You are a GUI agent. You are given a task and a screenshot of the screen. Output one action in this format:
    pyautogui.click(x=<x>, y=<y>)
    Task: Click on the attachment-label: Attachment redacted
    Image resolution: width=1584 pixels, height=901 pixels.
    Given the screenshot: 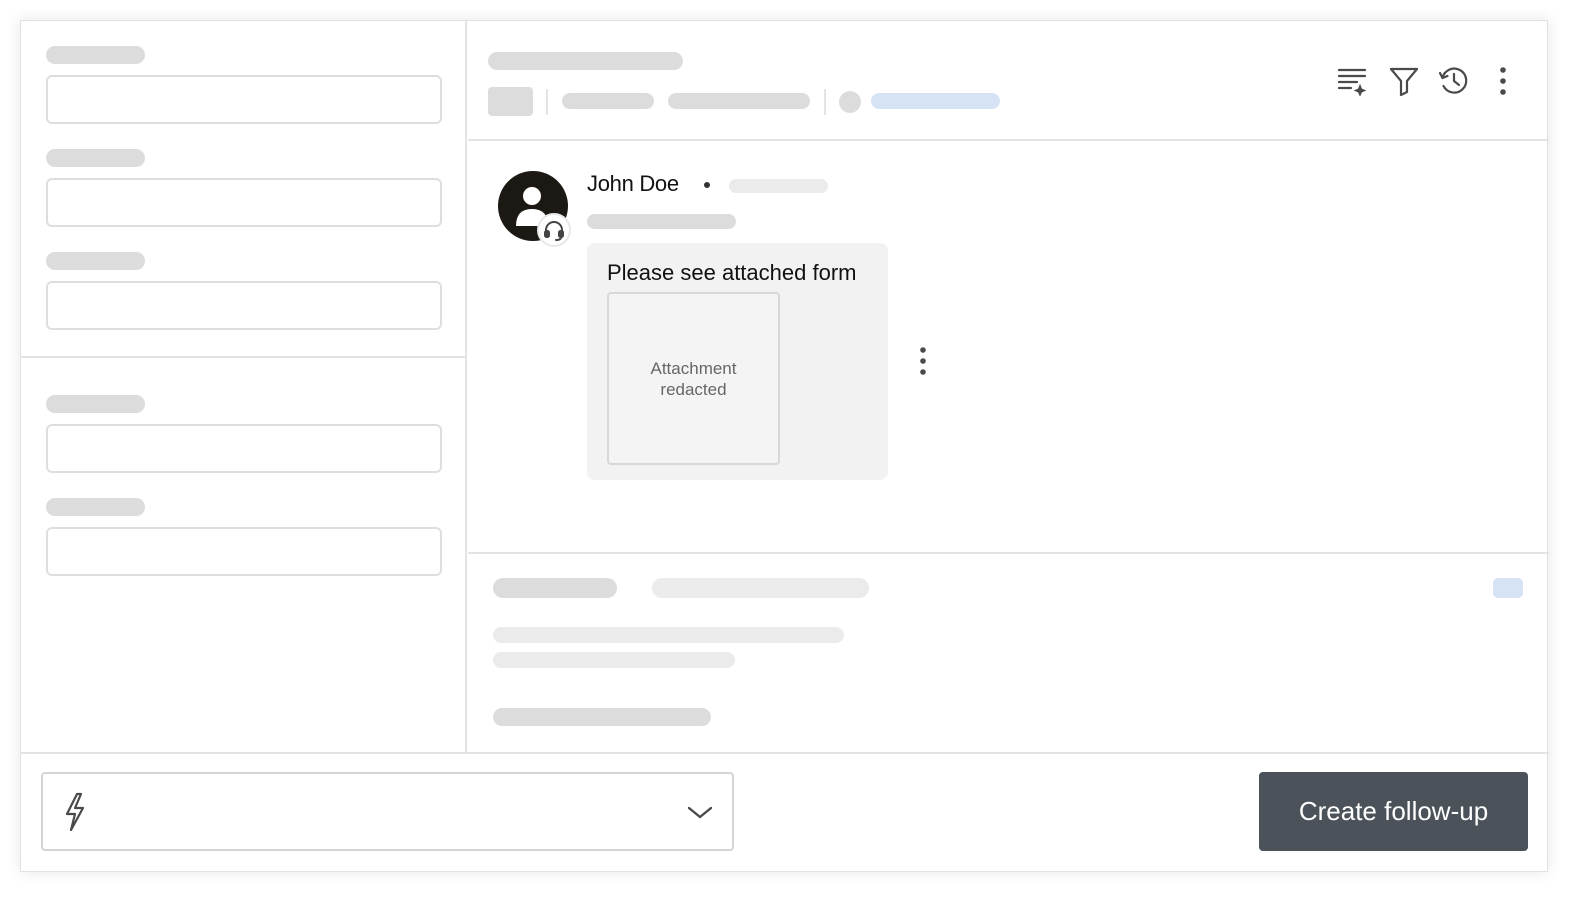 What is the action you would take?
    pyautogui.click(x=693, y=378)
    